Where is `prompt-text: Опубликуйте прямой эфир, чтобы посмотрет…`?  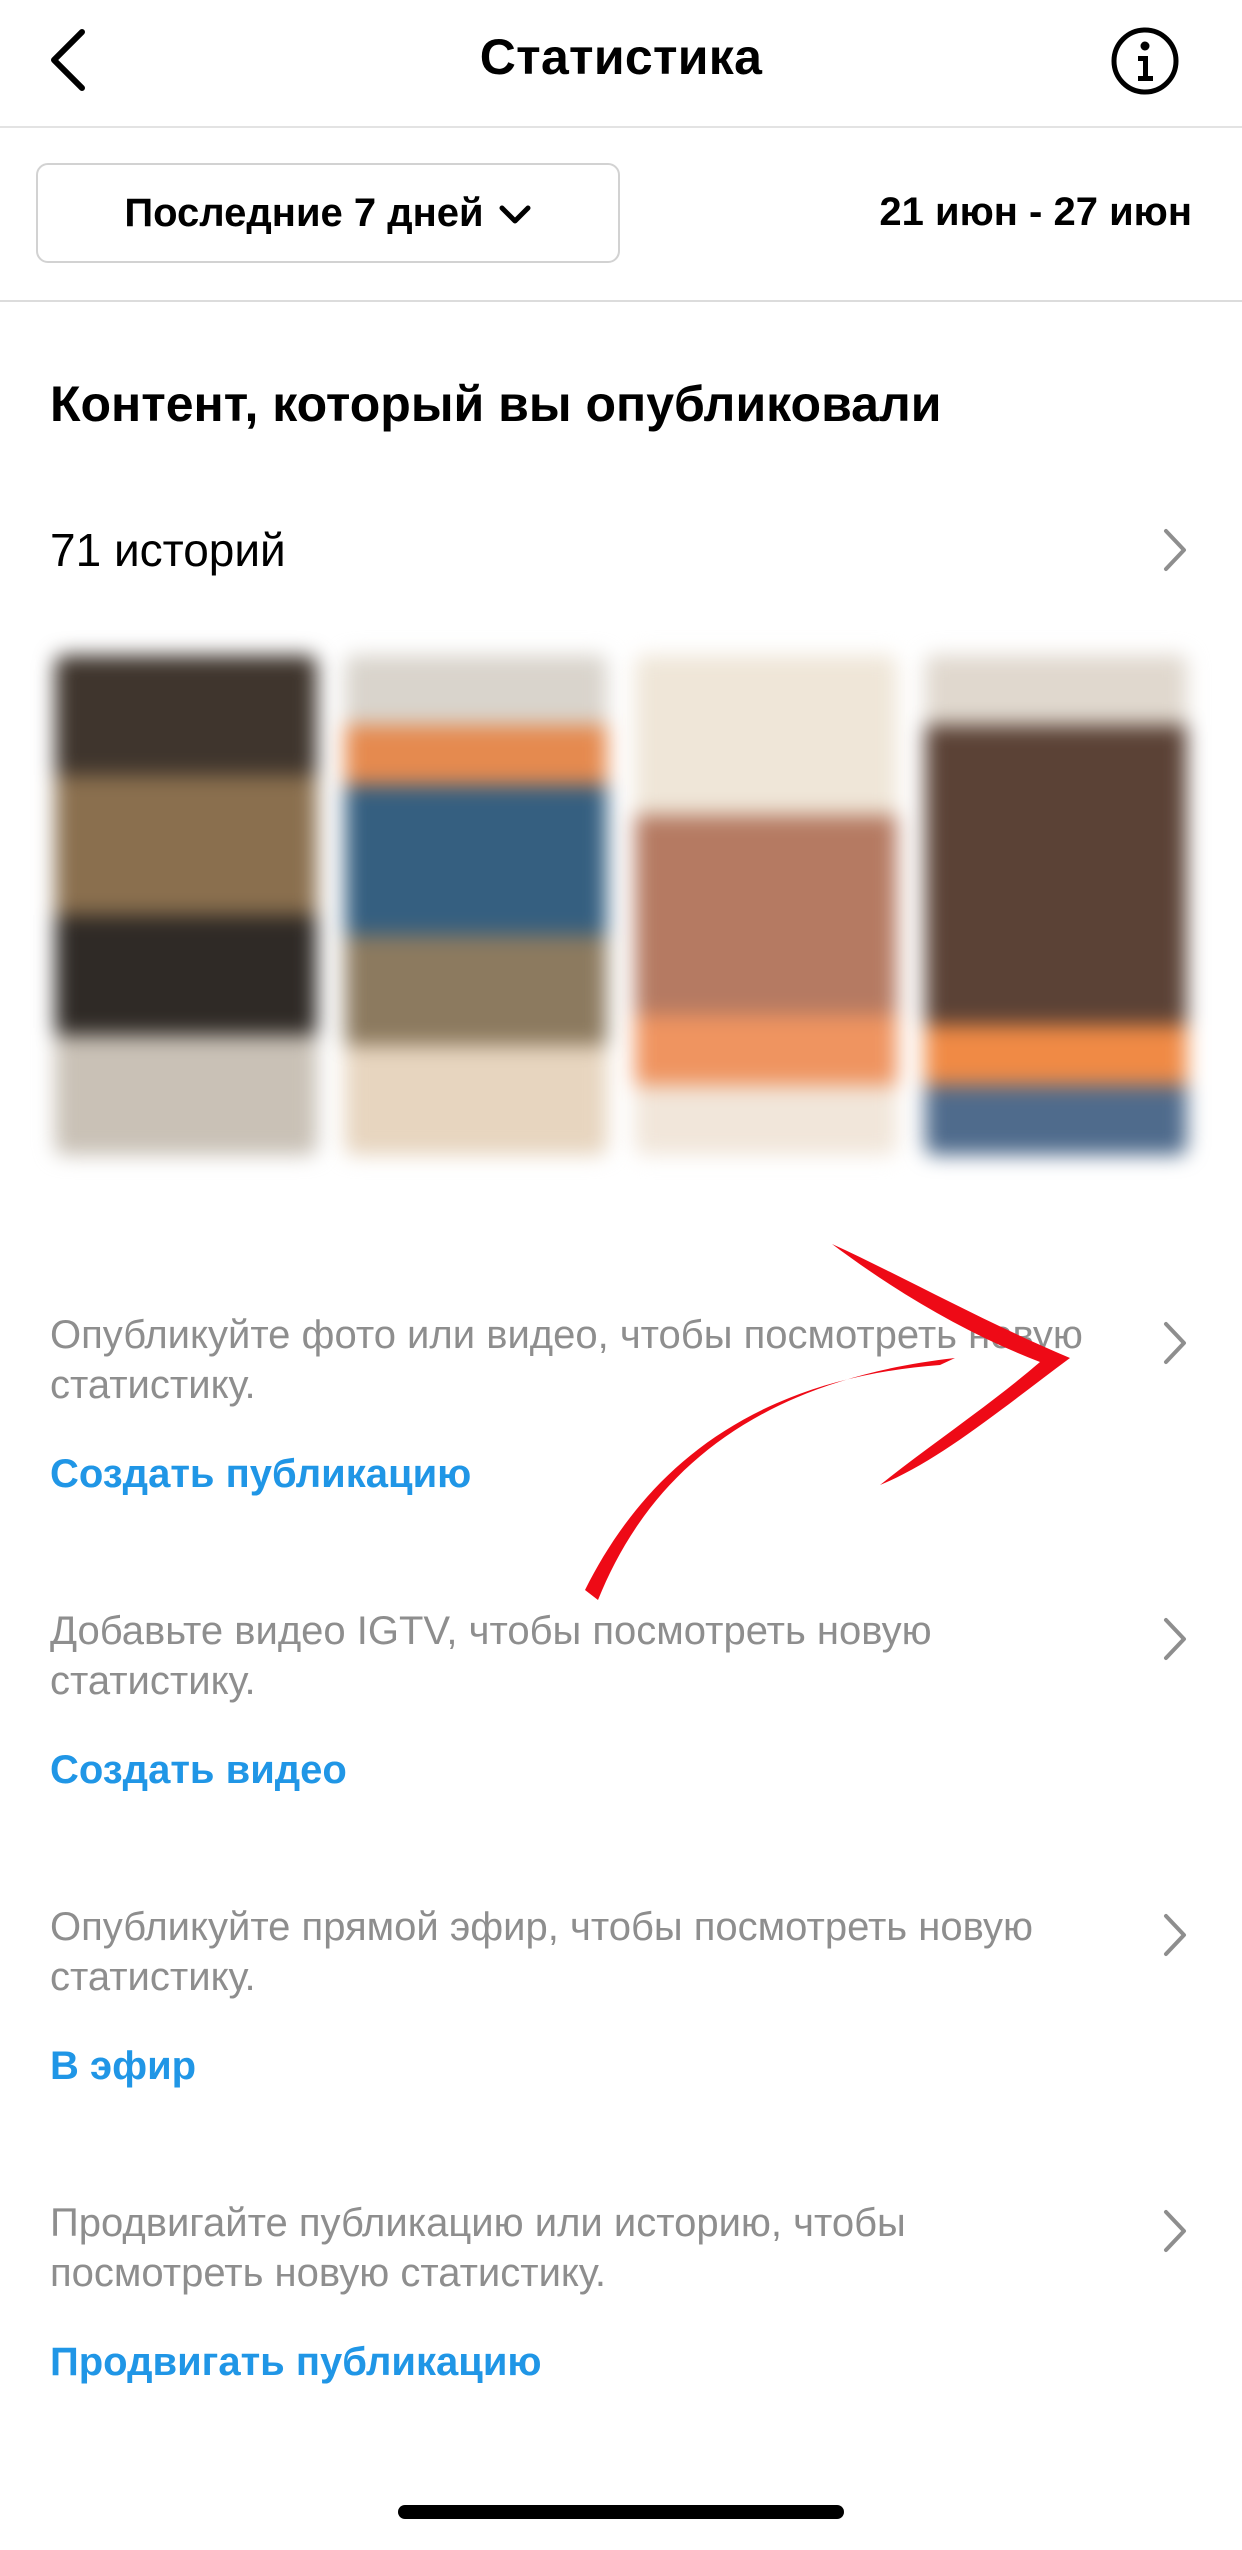 prompt-text: Опубликуйте прямой эфир, чтобы посмотрет… is located at coordinates (541, 1952).